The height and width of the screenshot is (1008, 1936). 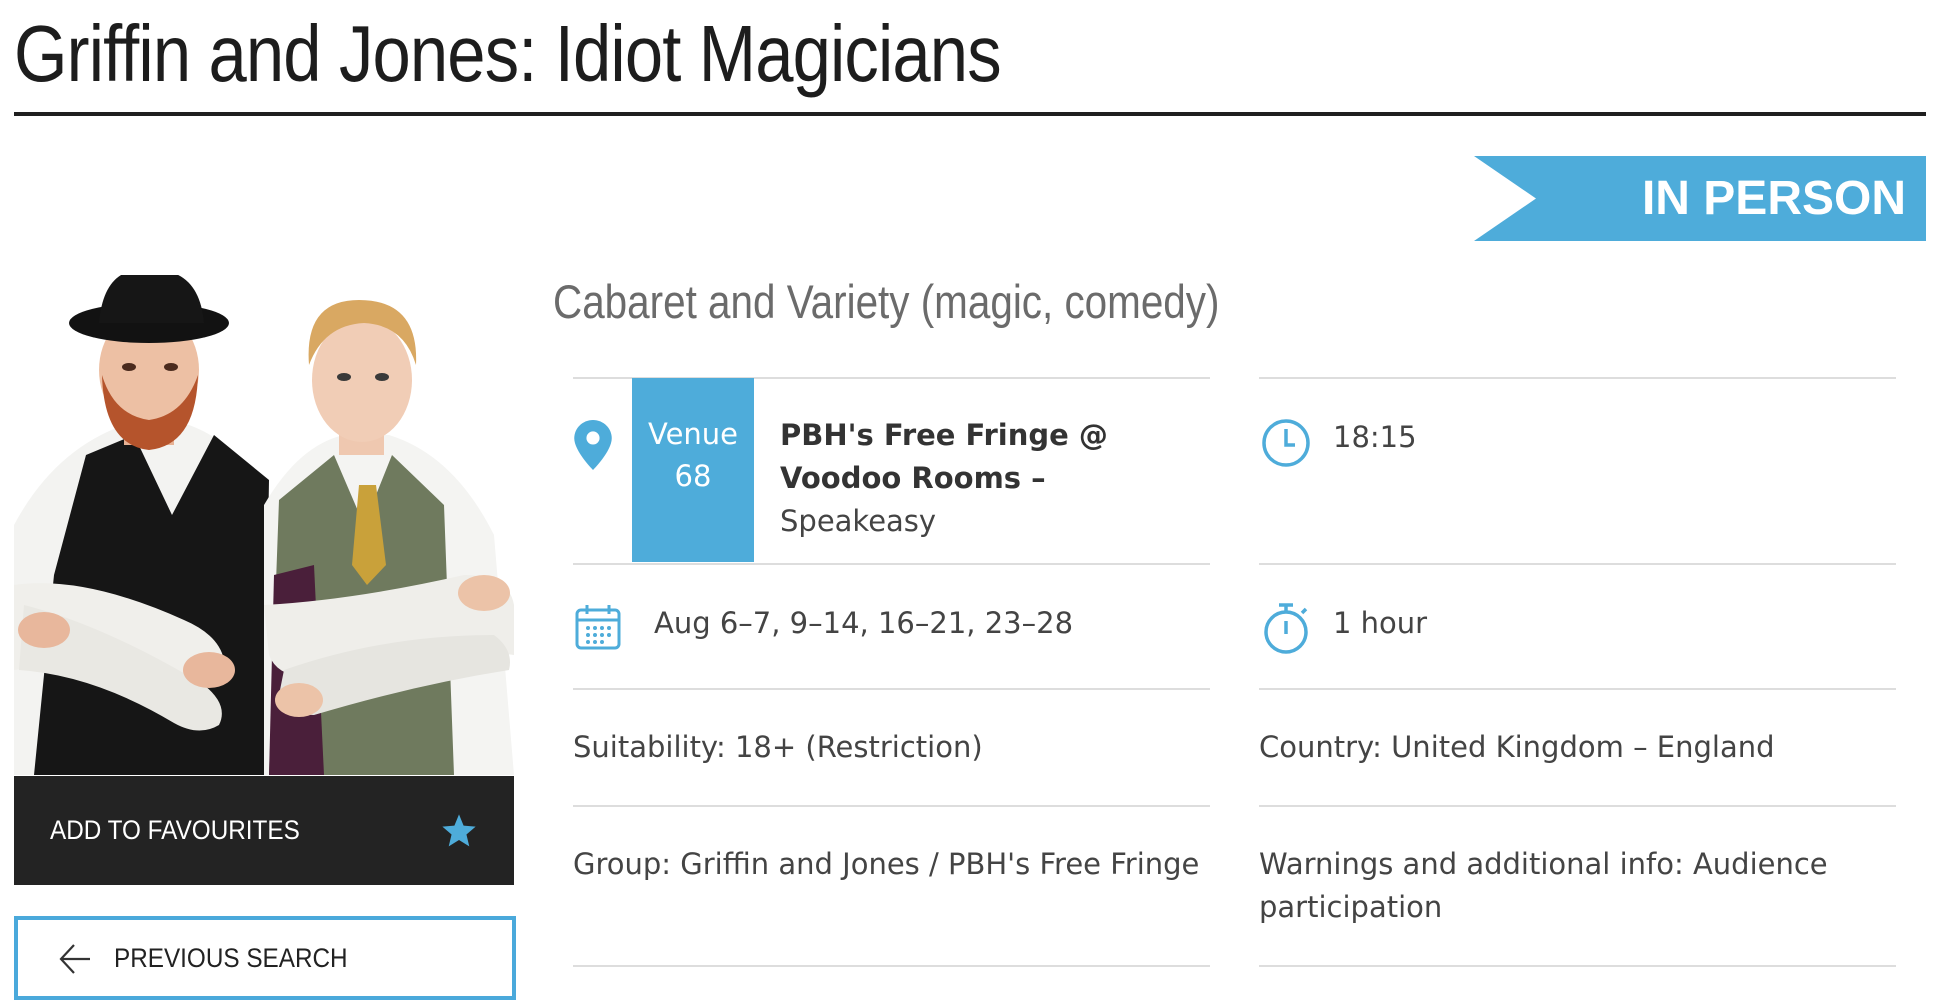 What do you see at coordinates (1380, 623) in the screenshot?
I see `performance-duration: 1 hour` at bounding box center [1380, 623].